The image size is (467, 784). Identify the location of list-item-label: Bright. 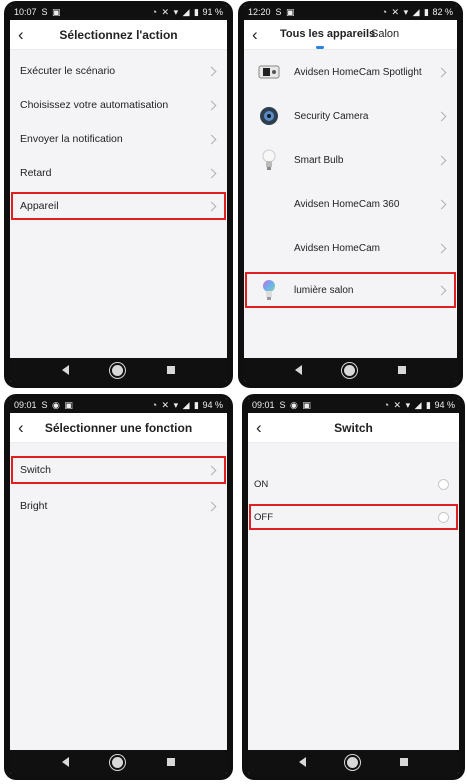
(34, 506).